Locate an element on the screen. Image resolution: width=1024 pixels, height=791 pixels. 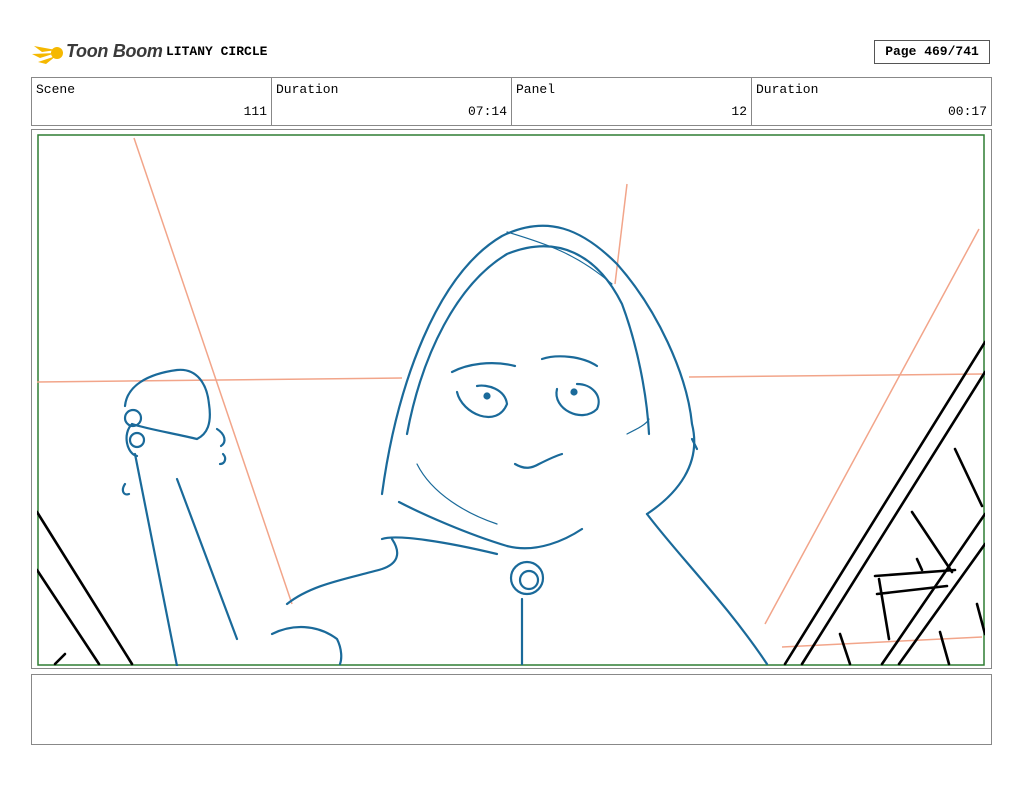
scene-value: 111 is located at coordinates (255, 111).